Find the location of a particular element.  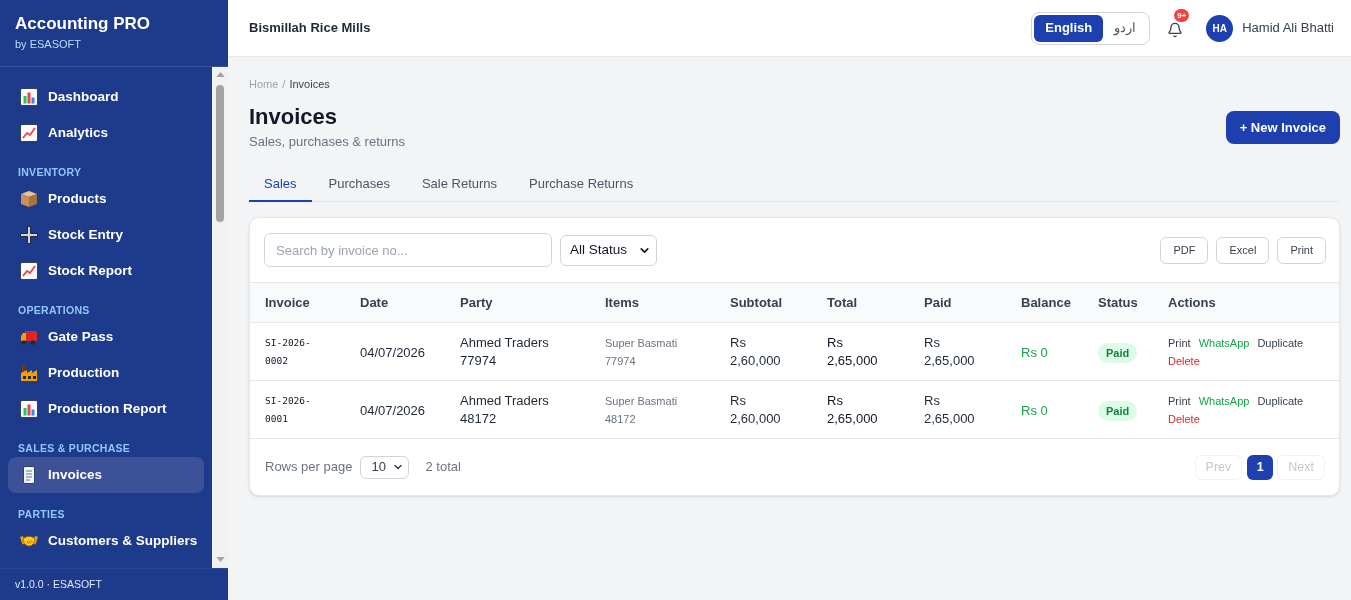

print-button: Print is located at coordinates (1301, 250).